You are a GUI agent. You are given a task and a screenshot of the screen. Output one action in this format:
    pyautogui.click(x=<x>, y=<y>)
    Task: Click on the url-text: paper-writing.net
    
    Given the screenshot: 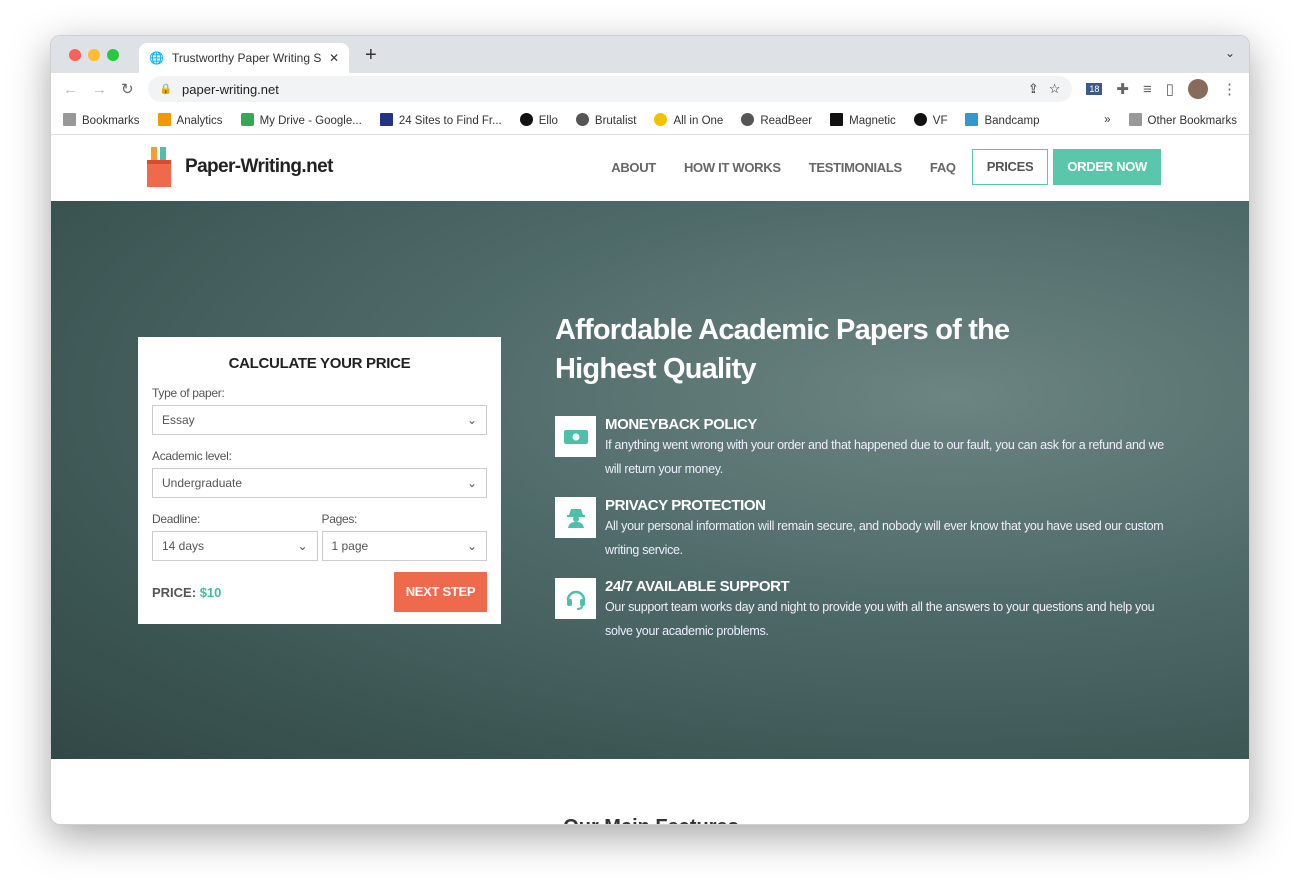 What is the action you would take?
    pyautogui.click(x=230, y=89)
    